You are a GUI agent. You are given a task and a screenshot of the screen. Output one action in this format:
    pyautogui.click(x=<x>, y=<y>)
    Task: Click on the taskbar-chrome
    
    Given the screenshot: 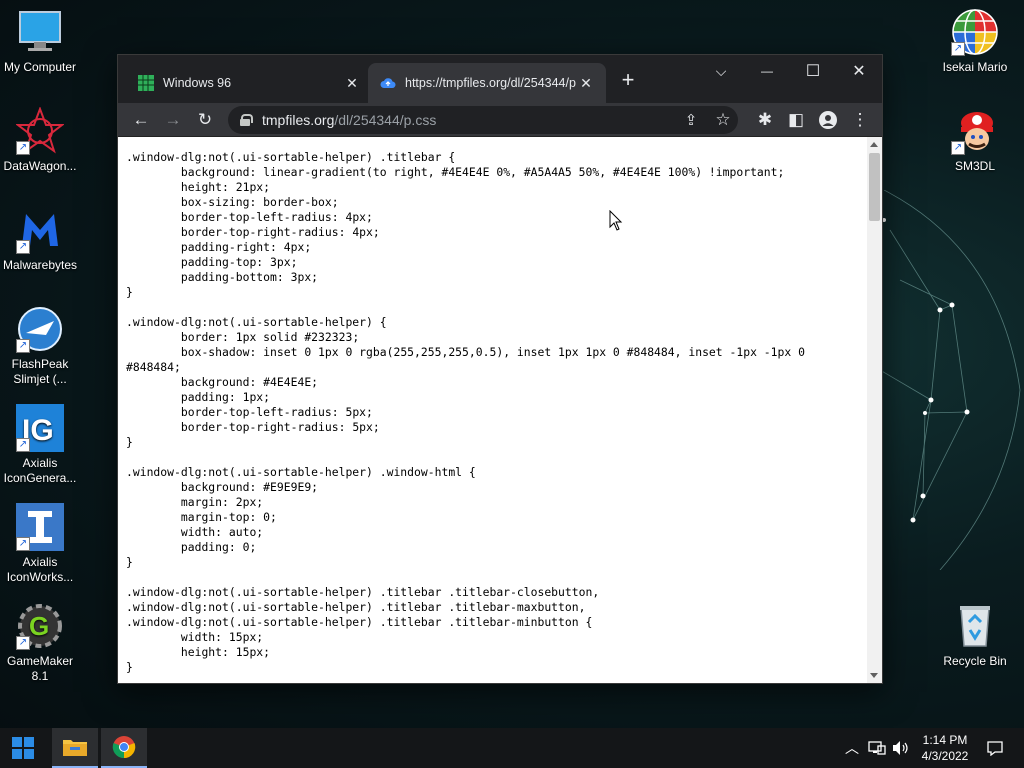 What is the action you would take?
    pyautogui.click(x=124, y=748)
    